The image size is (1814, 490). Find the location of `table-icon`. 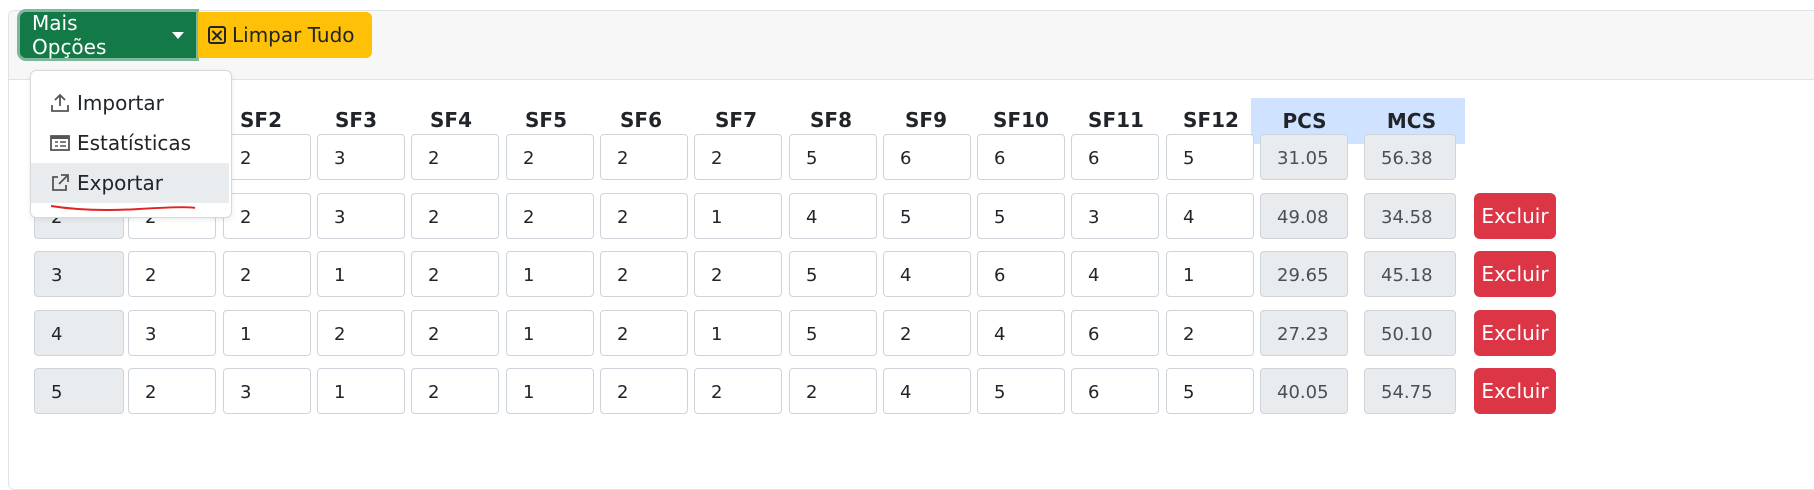

table-icon is located at coordinates (60, 143).